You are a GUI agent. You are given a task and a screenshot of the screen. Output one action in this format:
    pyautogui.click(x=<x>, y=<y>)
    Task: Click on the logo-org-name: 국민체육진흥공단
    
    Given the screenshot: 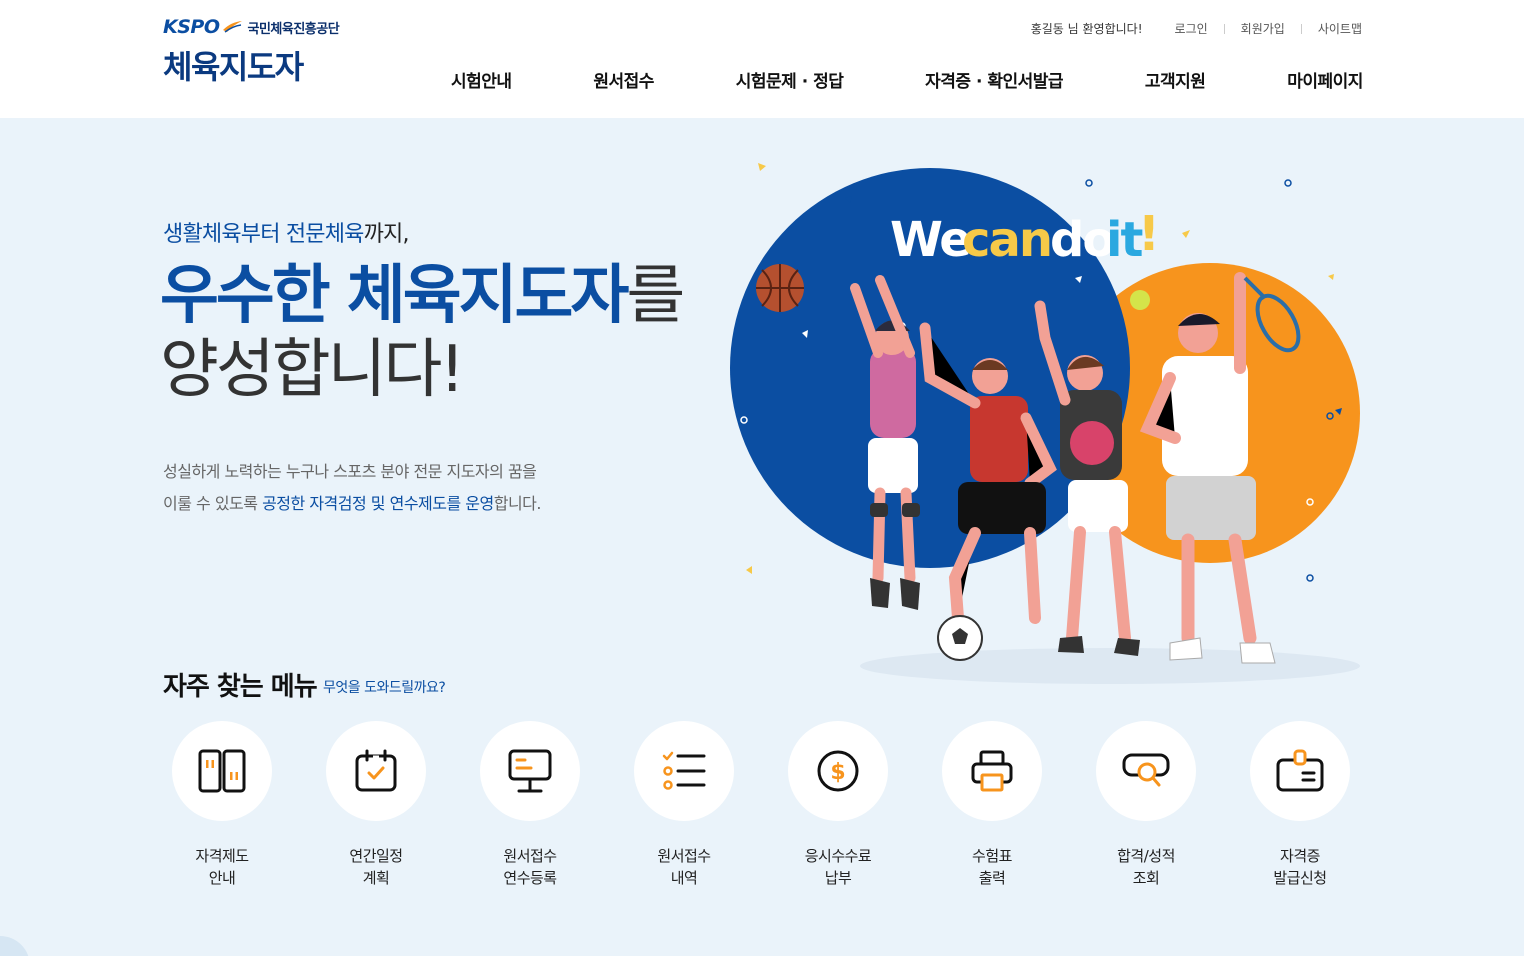 What is the action you would take?
    pyautogui.click(x=293, y=29)
    